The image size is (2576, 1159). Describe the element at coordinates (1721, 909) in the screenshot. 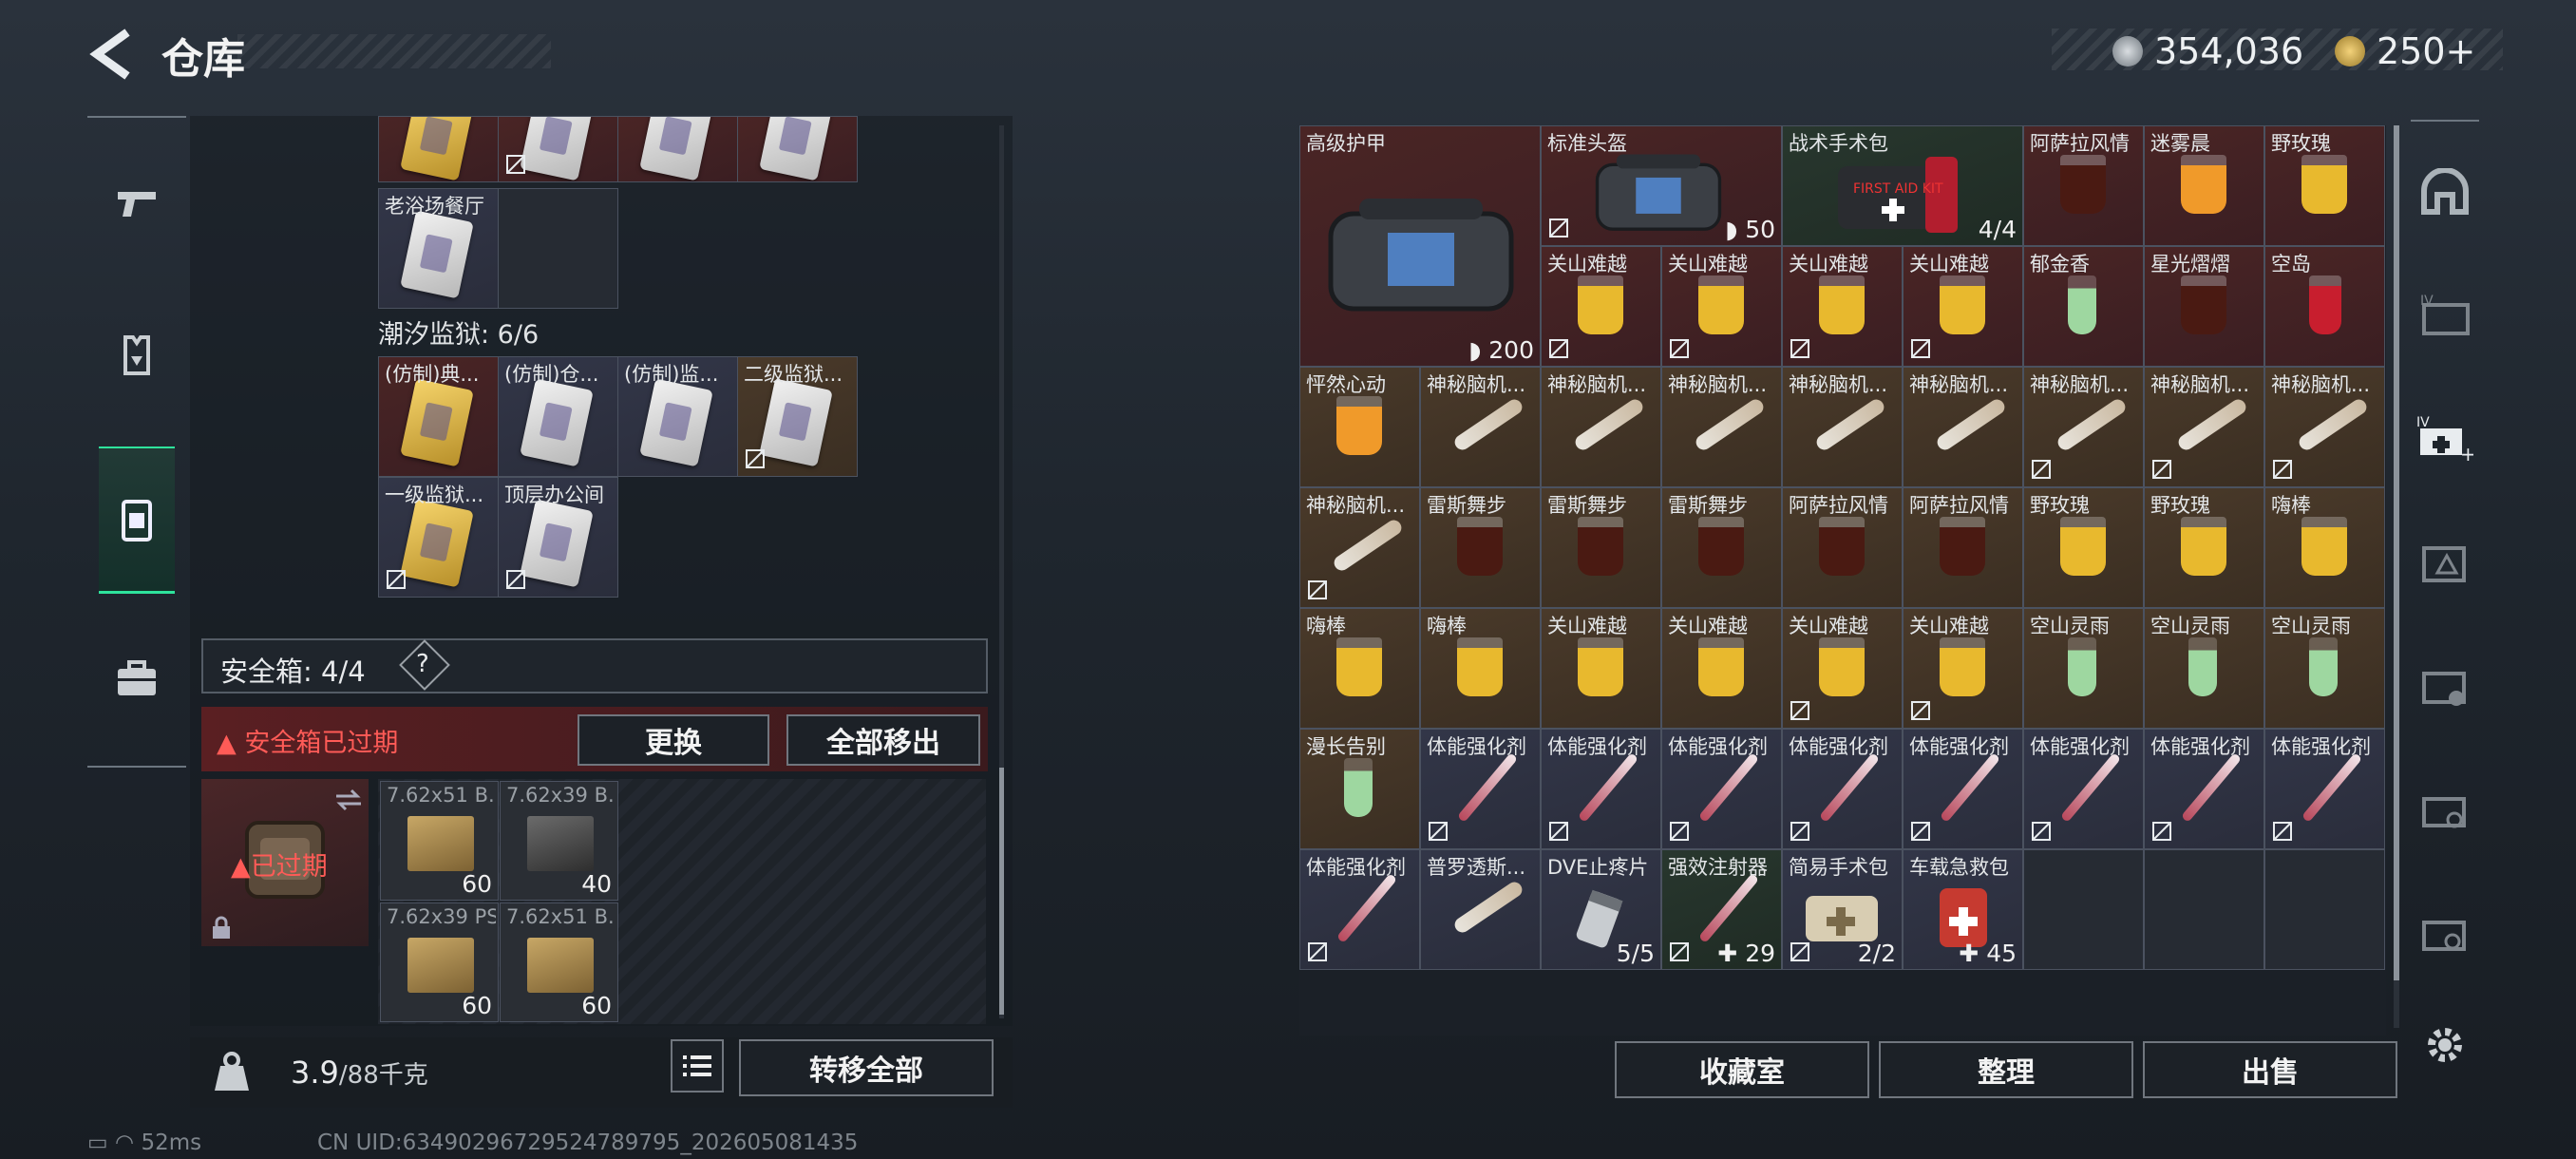

I see `inventory-cell: 强效注射器 ✚ 29` at that location.